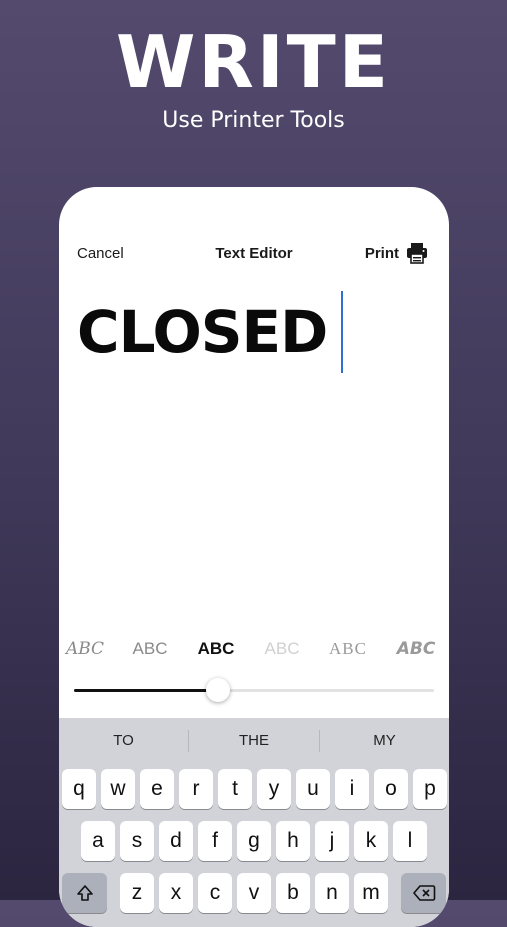 Image resolution: width=507 pixels, height=927 pixels. I want to click on font-option-thin: ABC, so click(282, 649).